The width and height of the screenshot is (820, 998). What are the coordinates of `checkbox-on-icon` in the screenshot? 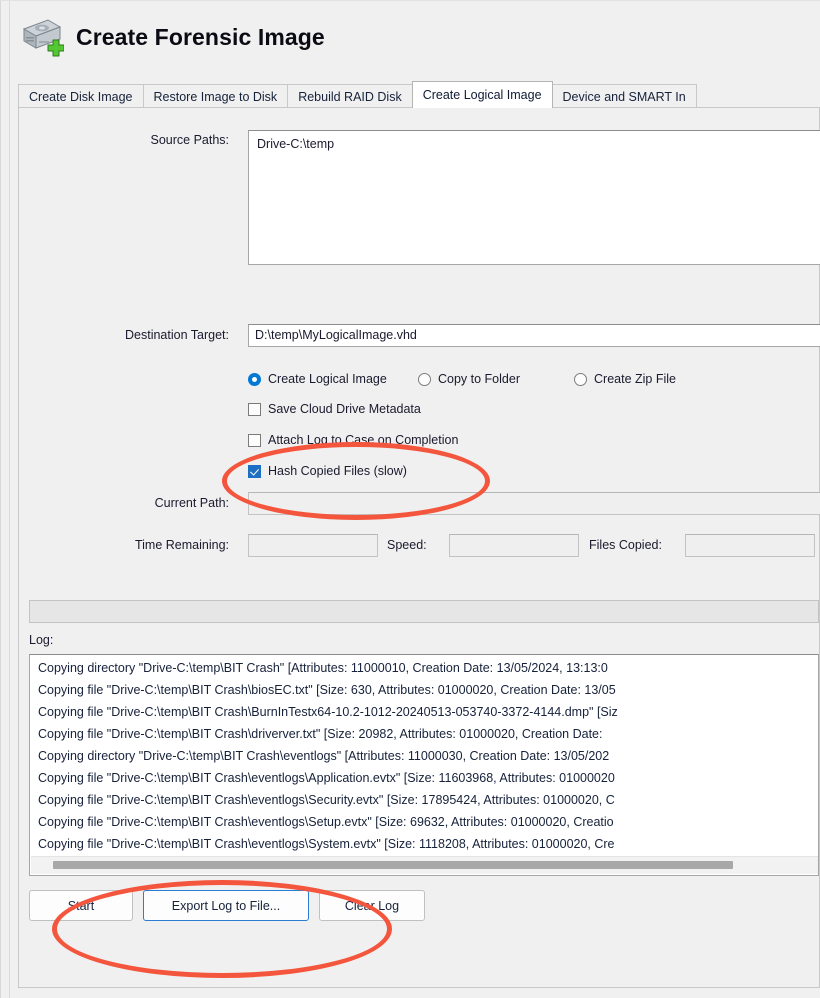 It's located at (254, 471).